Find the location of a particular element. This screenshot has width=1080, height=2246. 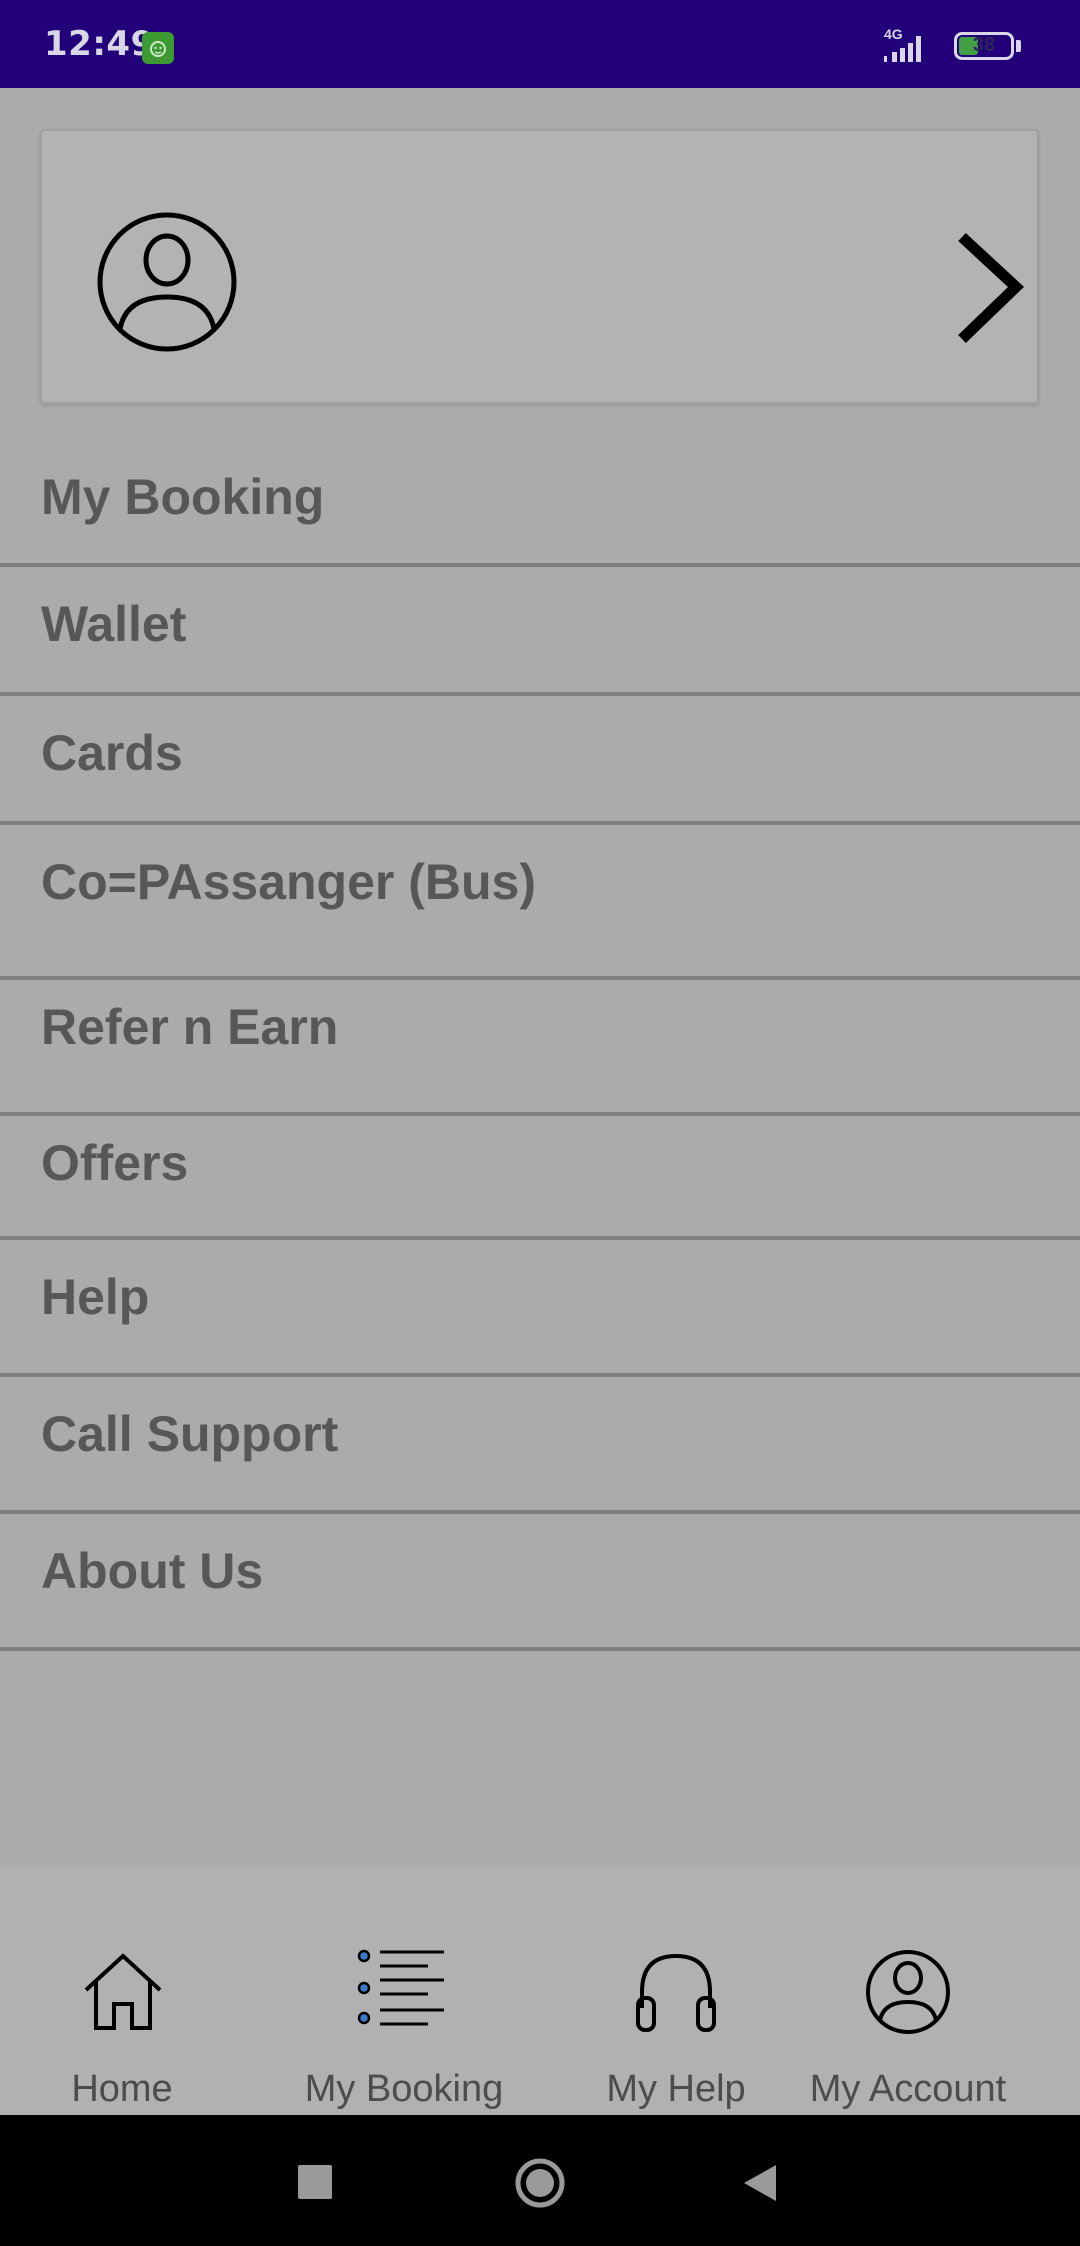

menu-item-co-passenger: Co=PAssanger (Bus) is located at coordinates (540, 902).